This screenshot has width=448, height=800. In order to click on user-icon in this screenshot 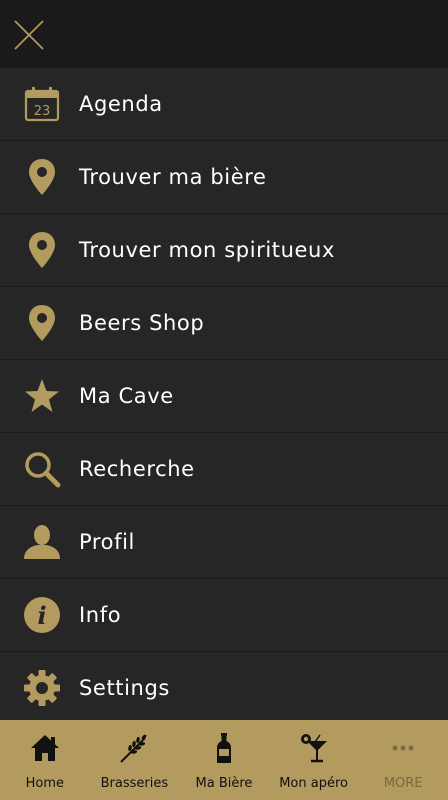, I will do `click(42, 542)`.